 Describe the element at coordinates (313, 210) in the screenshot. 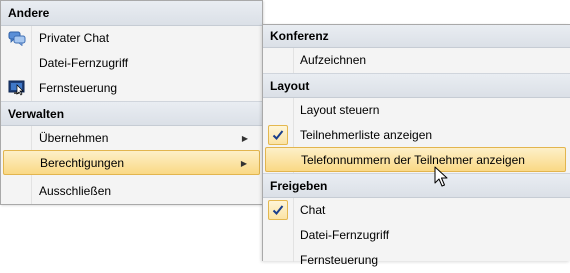

I see `menu-item-label: Chat` at that location.